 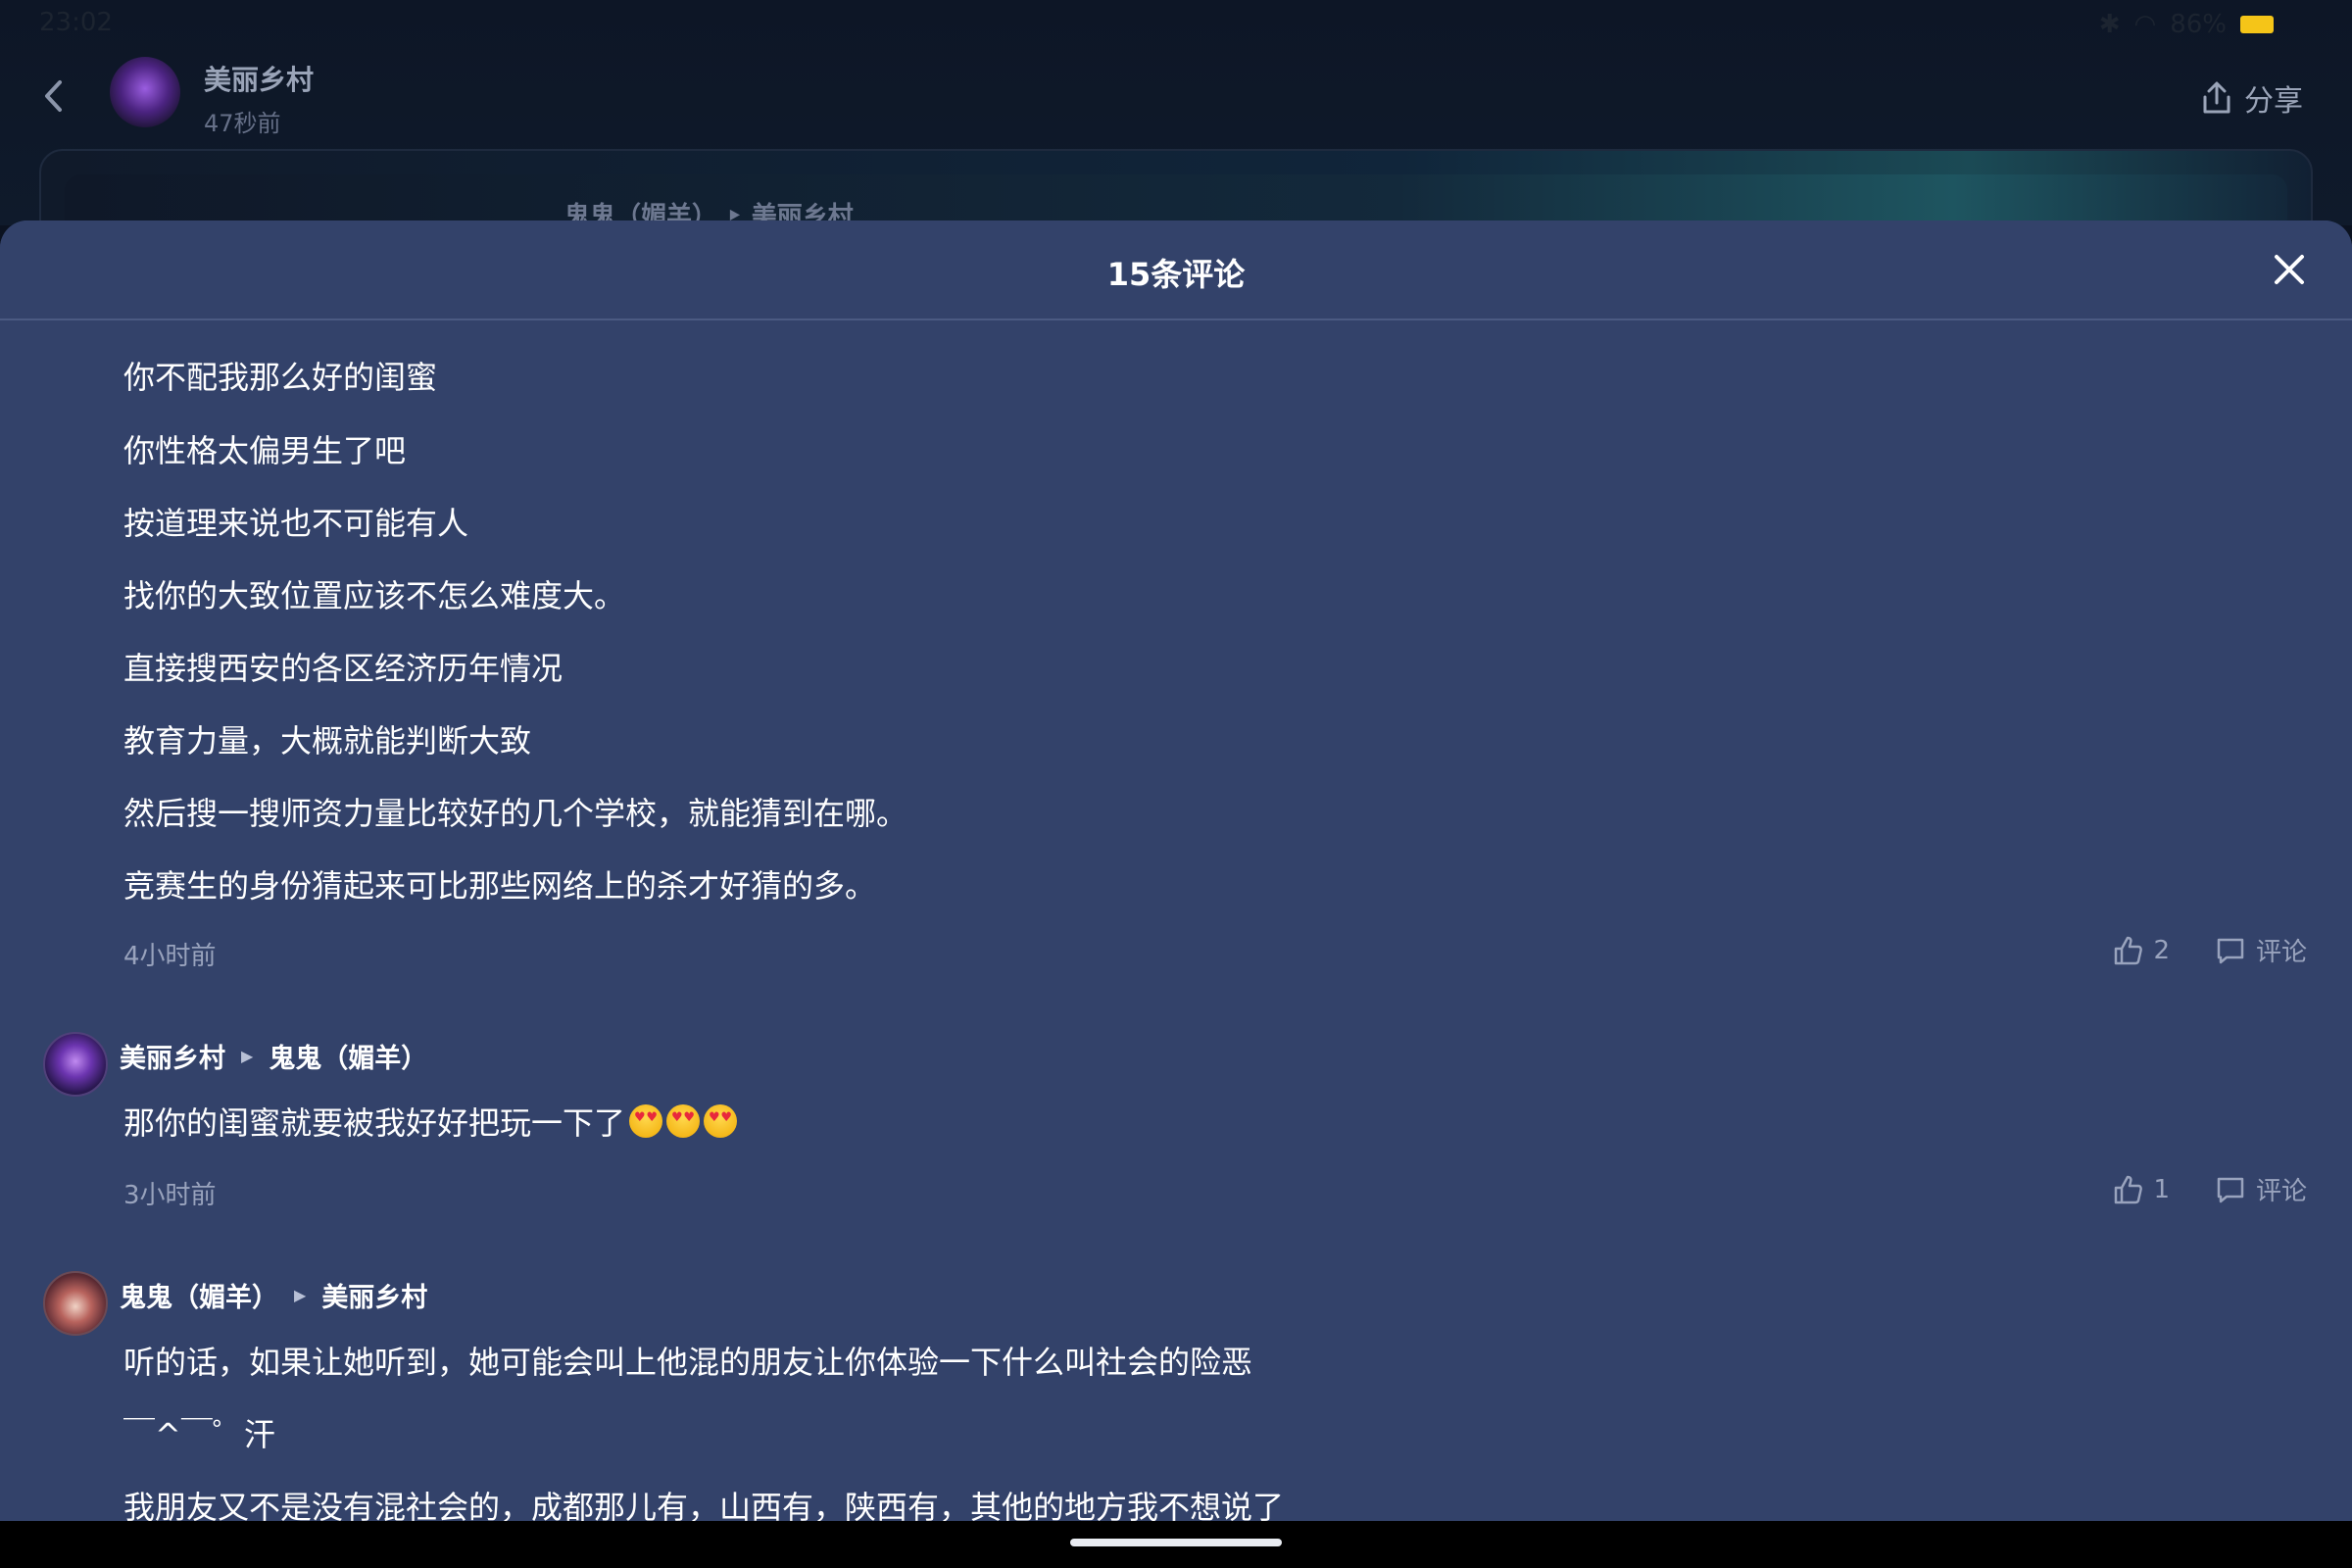 What do you see at coordinates (2257, 24) in the screenshot?
I see `battery-icon` at bounding box center [2257, 24].